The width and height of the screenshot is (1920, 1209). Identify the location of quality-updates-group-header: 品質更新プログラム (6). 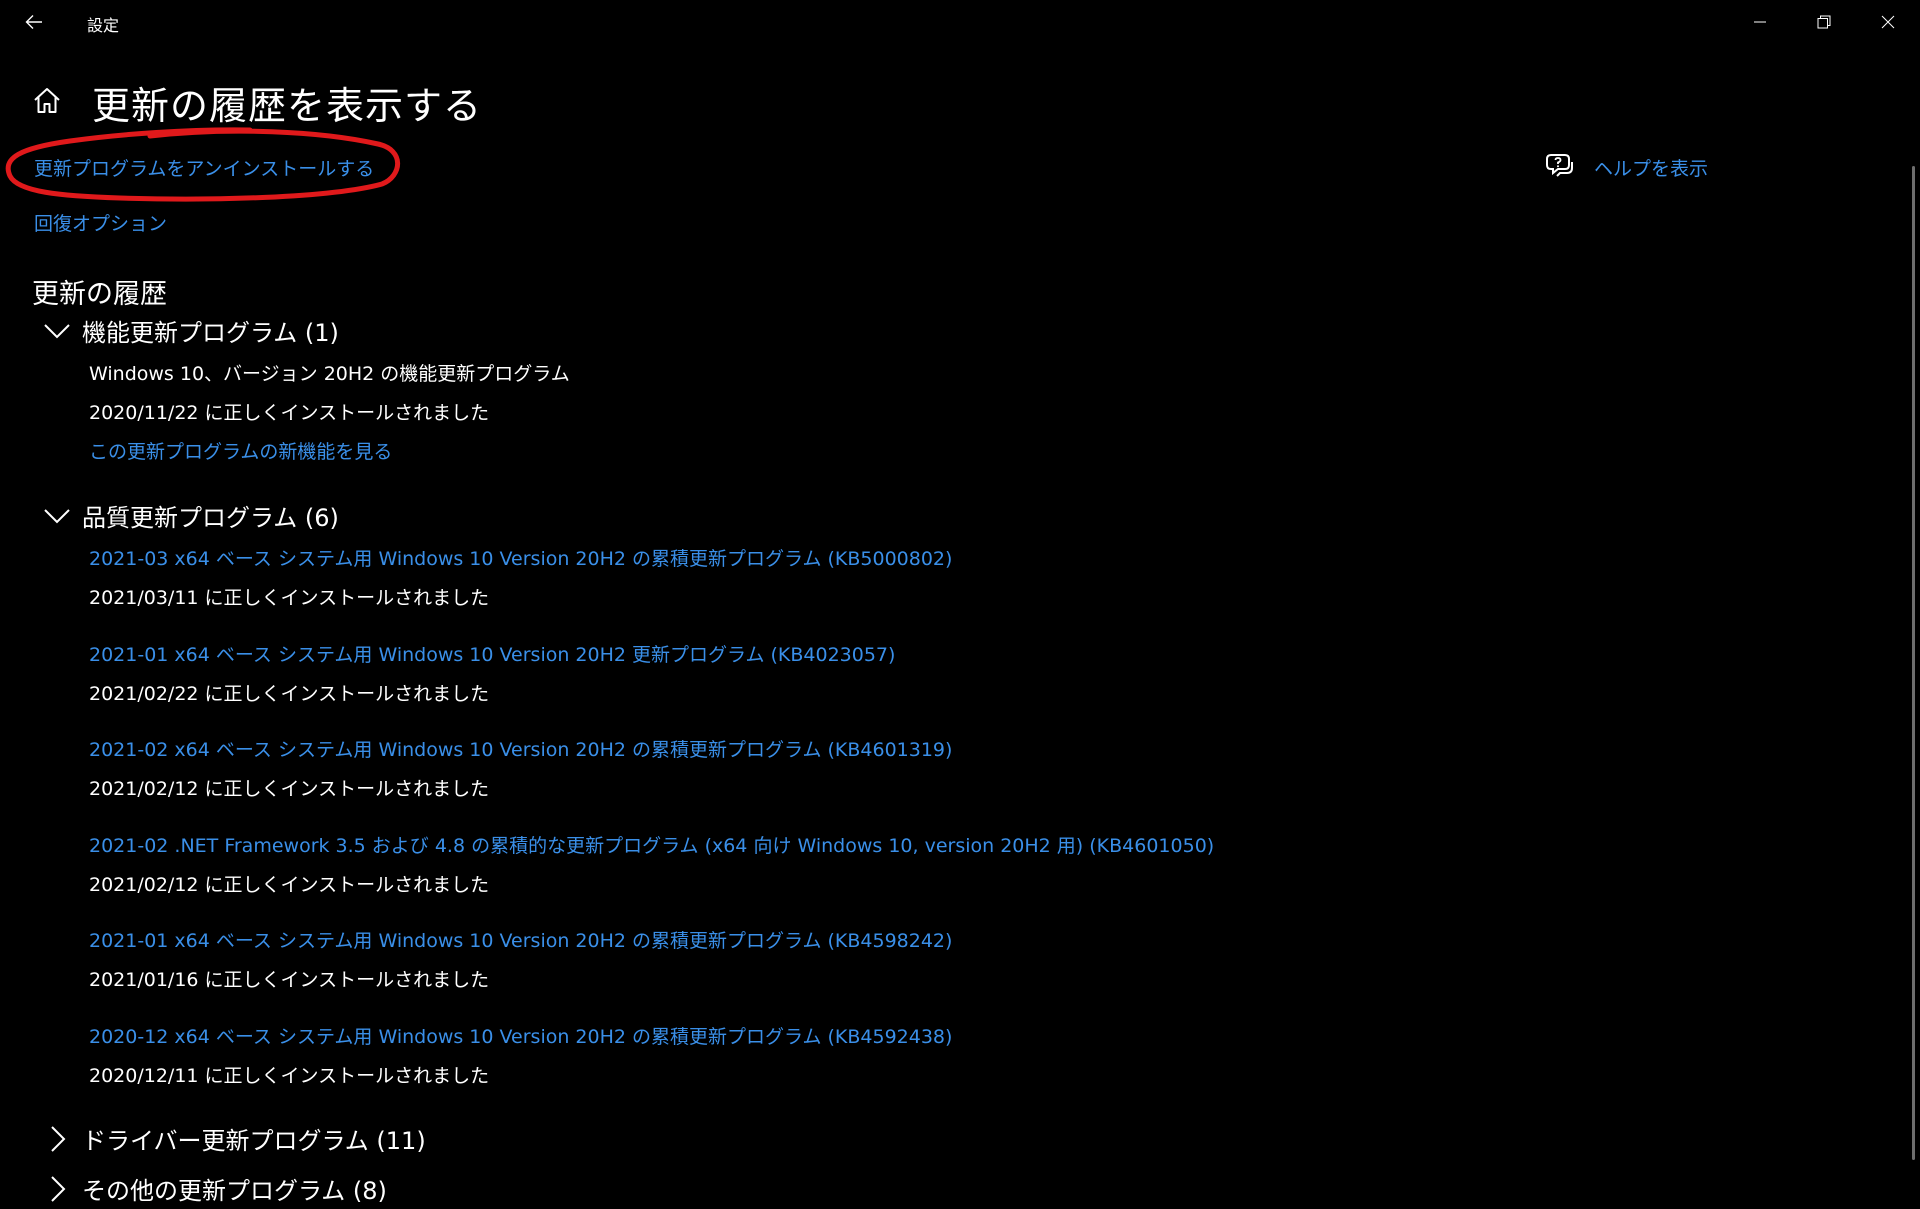
(189, 515).